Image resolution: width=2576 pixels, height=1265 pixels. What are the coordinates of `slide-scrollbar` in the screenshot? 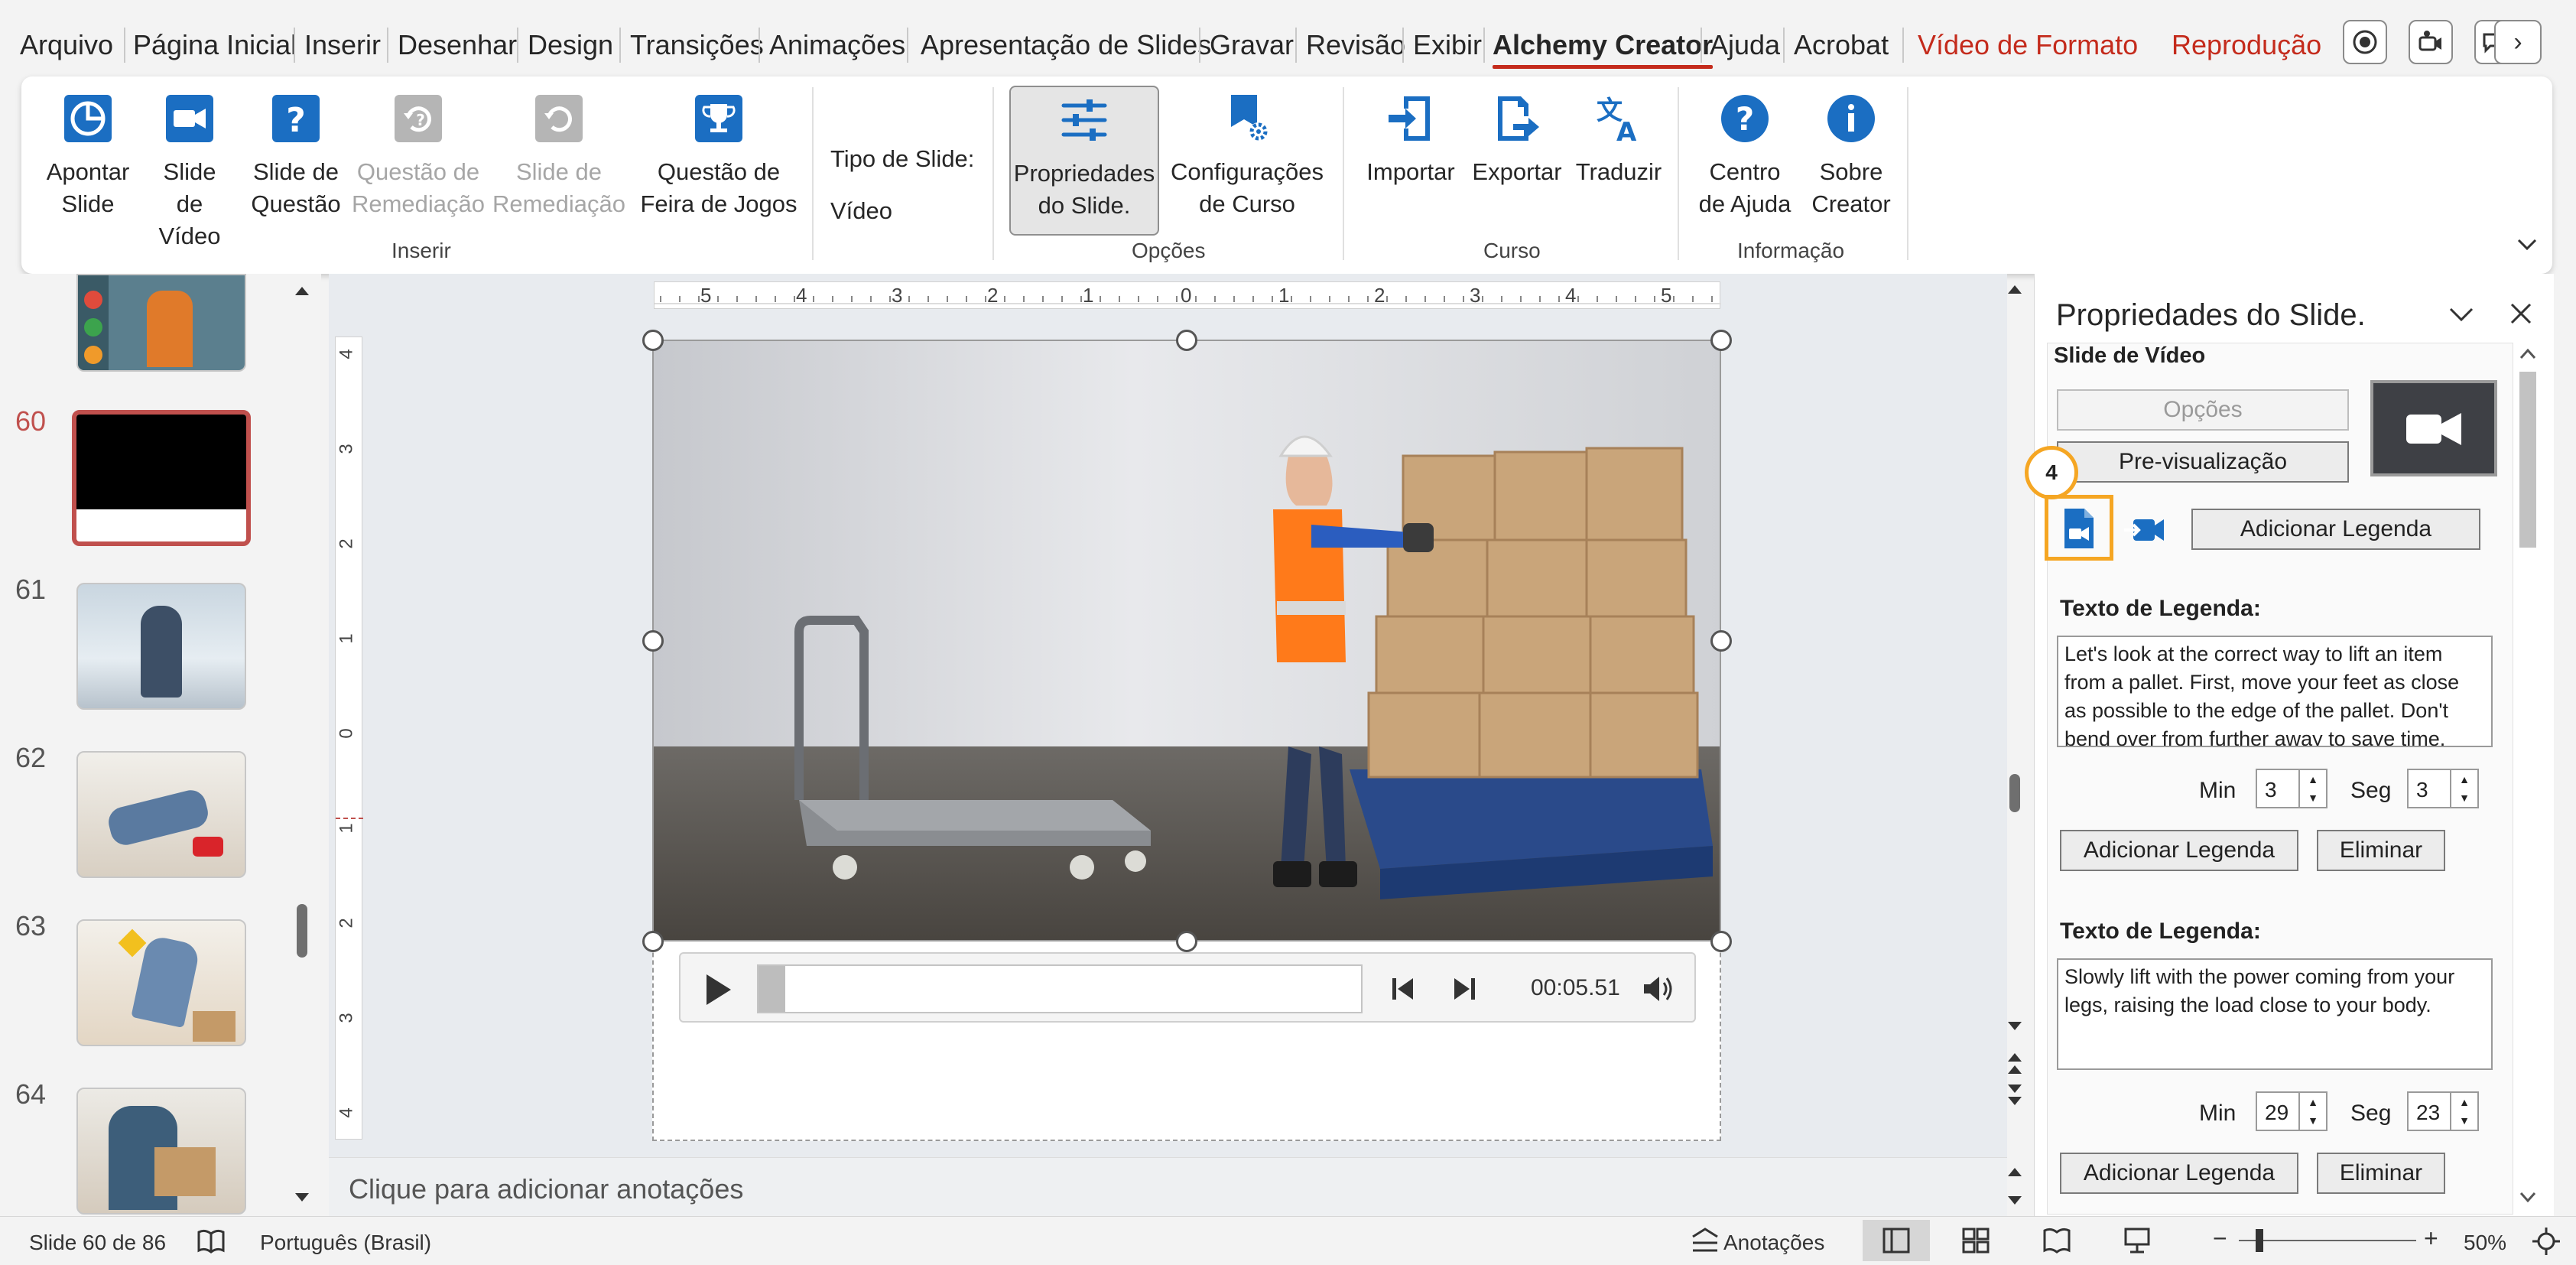 It's located at (2015, 718).